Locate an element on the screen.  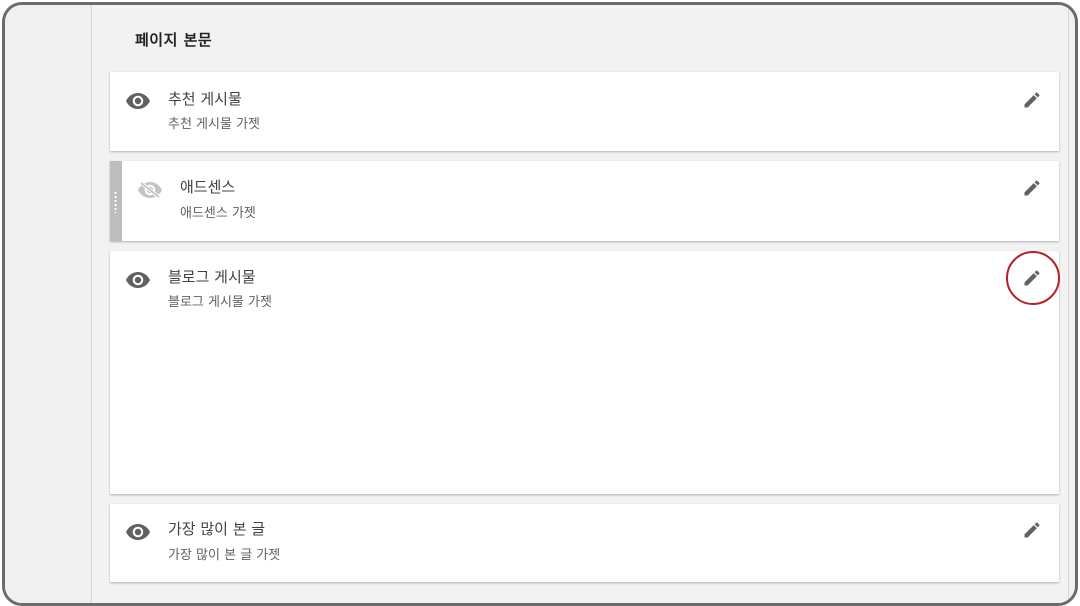
gadget-subtitle: 가장 많이 본 글 가젯 is located at coordinates (224, 555).